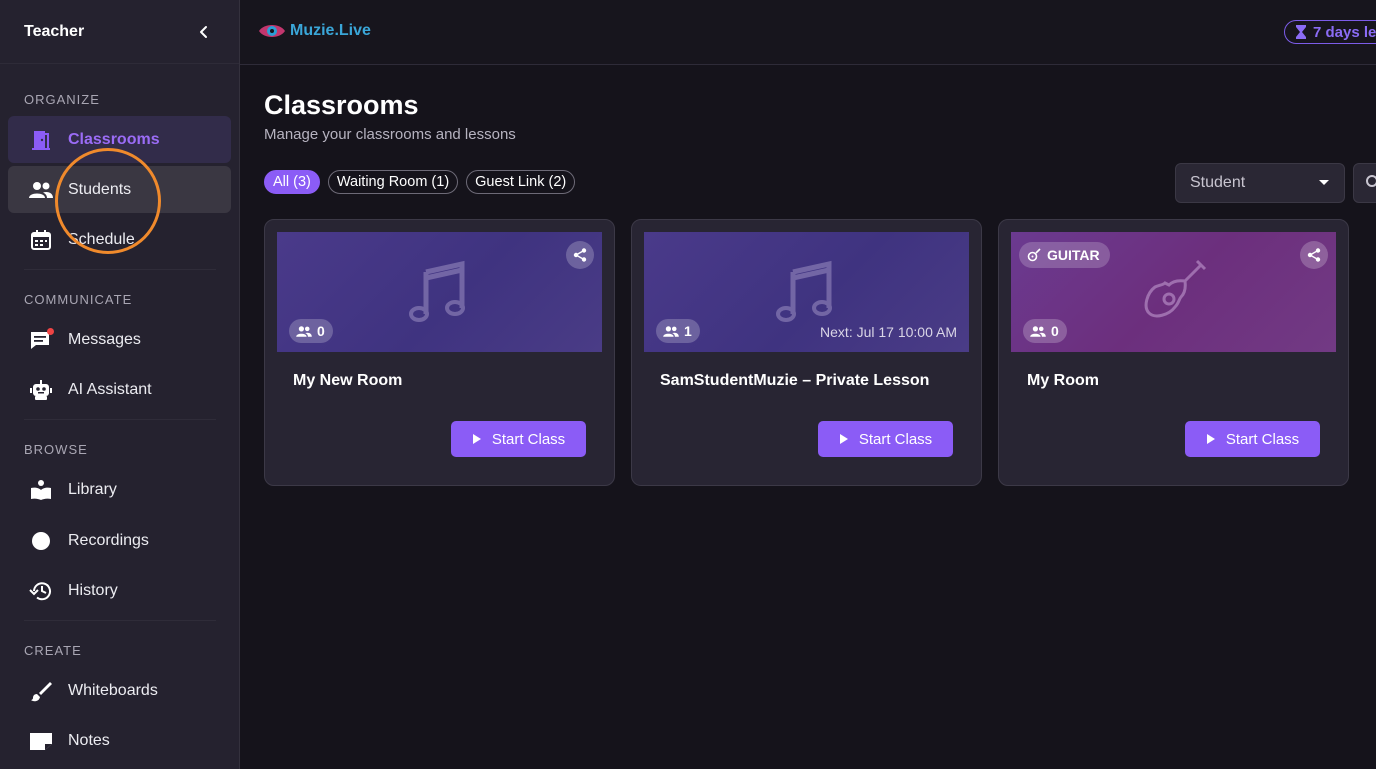  I want to click on classroom-thumbnail: 1 Next: Jul 17 10:00 AM, so click(806, 292).